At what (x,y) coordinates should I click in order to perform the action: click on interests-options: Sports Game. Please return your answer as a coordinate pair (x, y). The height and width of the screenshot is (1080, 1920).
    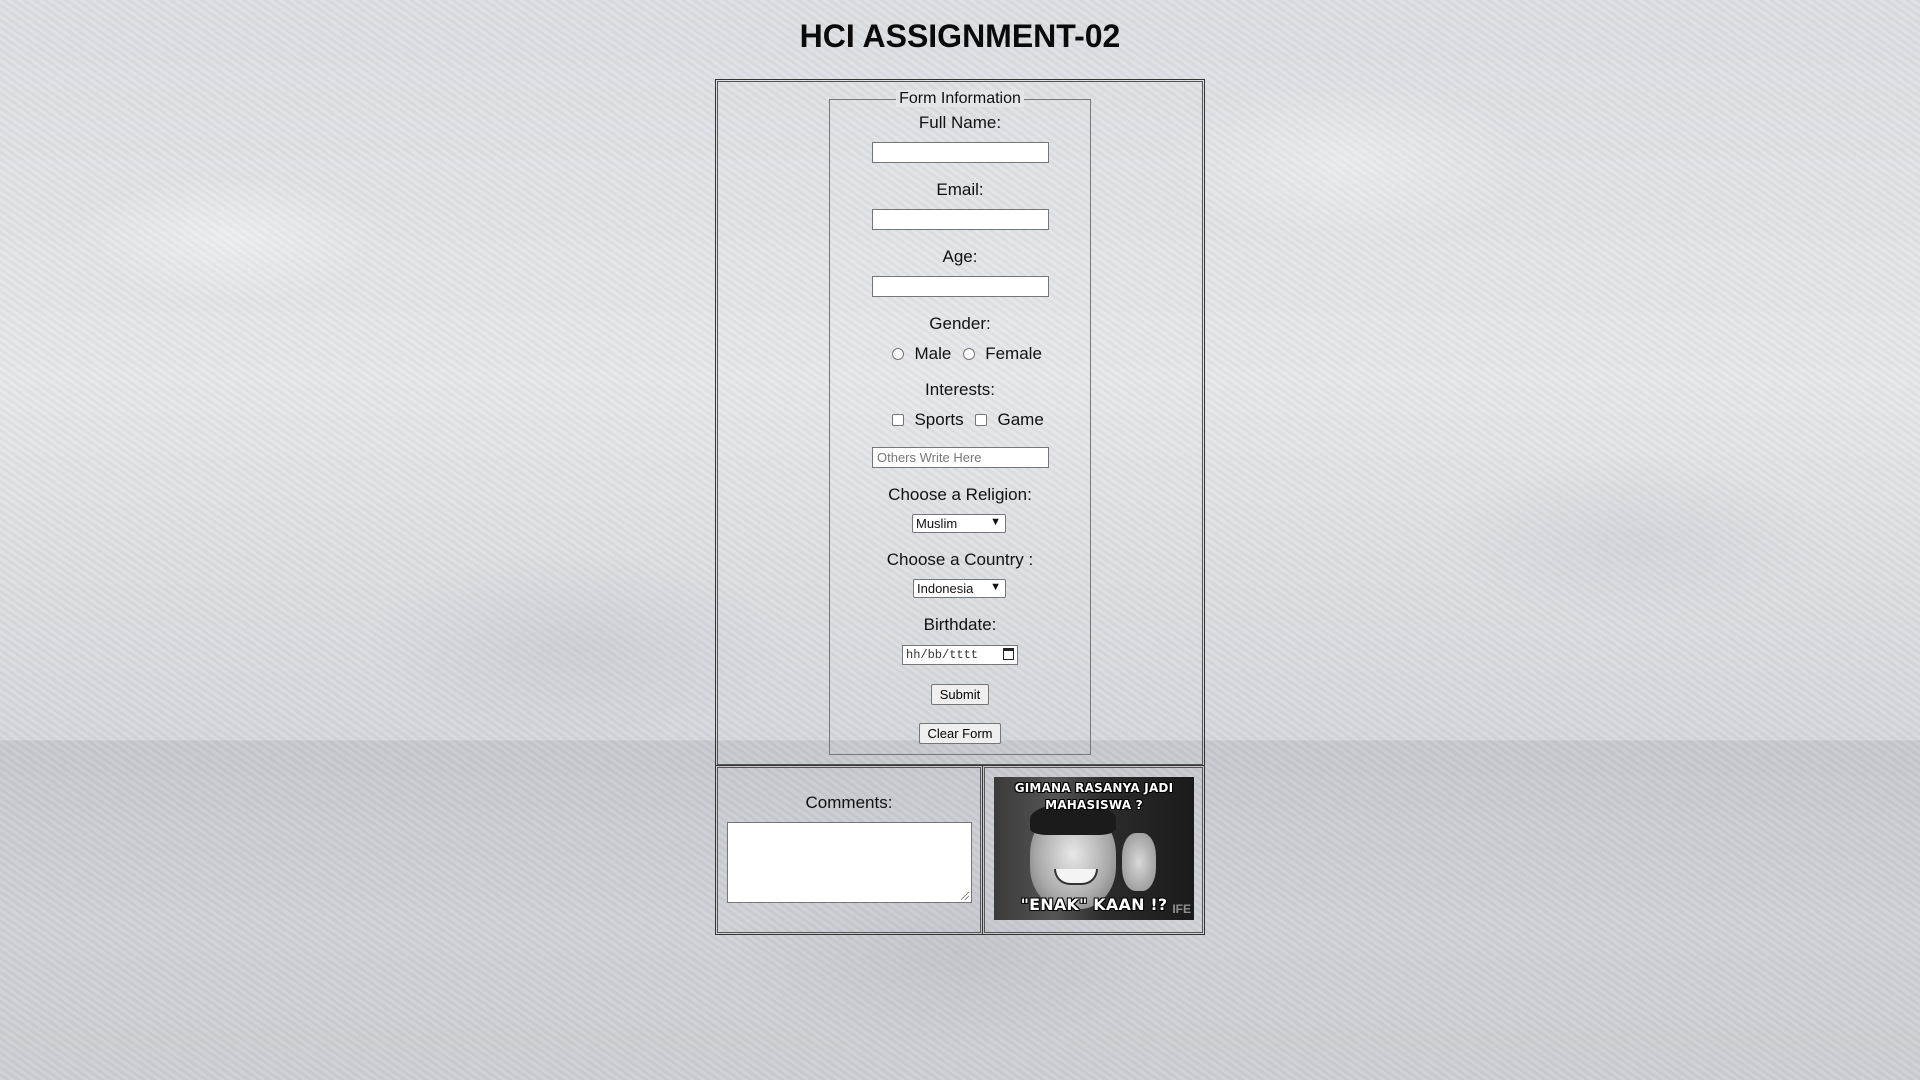
    Looking at the image, I should click on (968, 420).